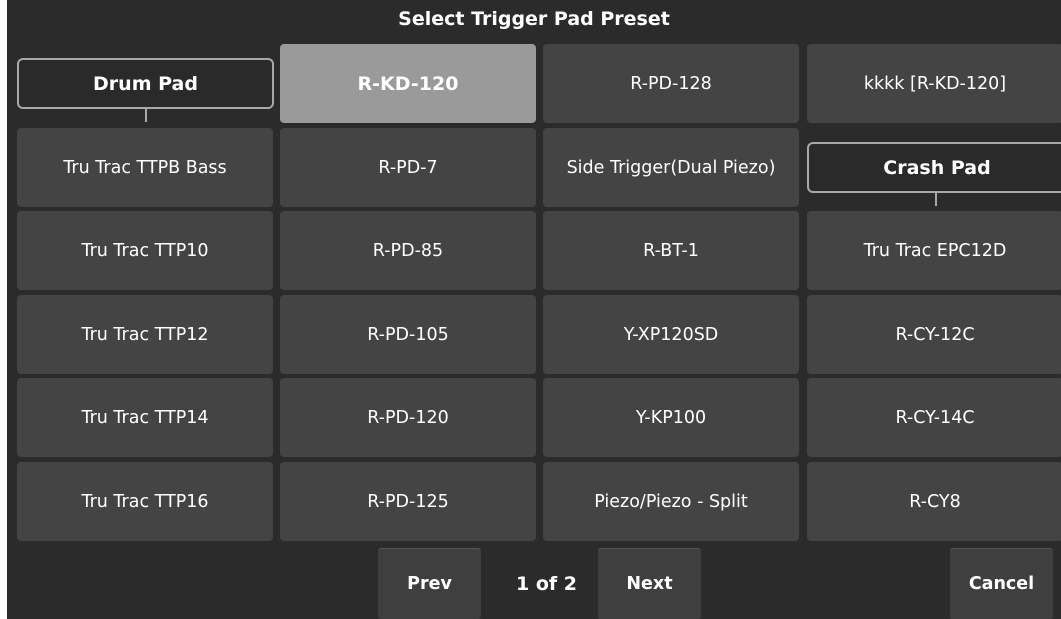 The width and height of the screenshot is (1061, 619). What do you see at coordinates (408, 501) in the screenshot?
I see `preset-r-pd-125: R-PD-125` at bounding box center [408, 501].